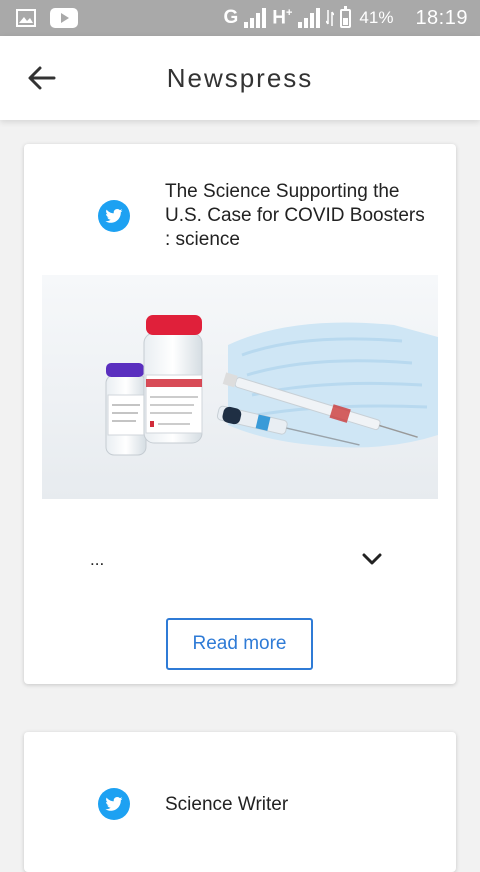 The image size is (480, 872). Describe the element at coordinates (231, 17) in the screenshot. I see `network-type: G` at that location.